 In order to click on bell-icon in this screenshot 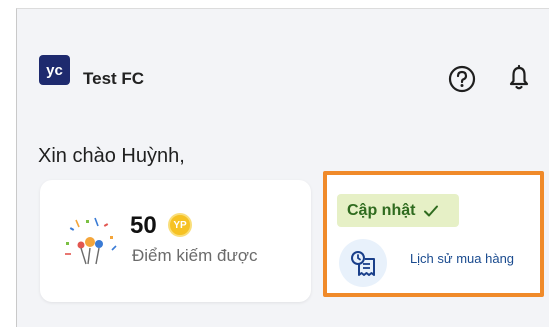, I will do `click(519, 78)`.